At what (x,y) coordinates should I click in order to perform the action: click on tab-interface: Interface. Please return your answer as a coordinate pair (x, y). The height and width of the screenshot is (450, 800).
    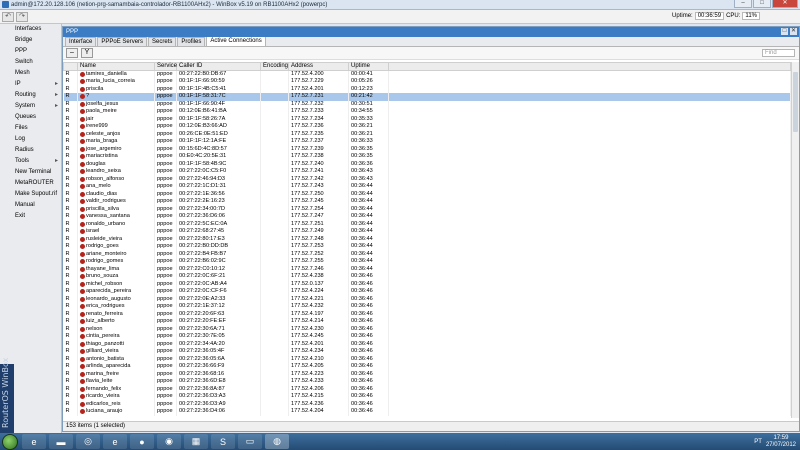
    Looking at the image, I should click on (81, 41).